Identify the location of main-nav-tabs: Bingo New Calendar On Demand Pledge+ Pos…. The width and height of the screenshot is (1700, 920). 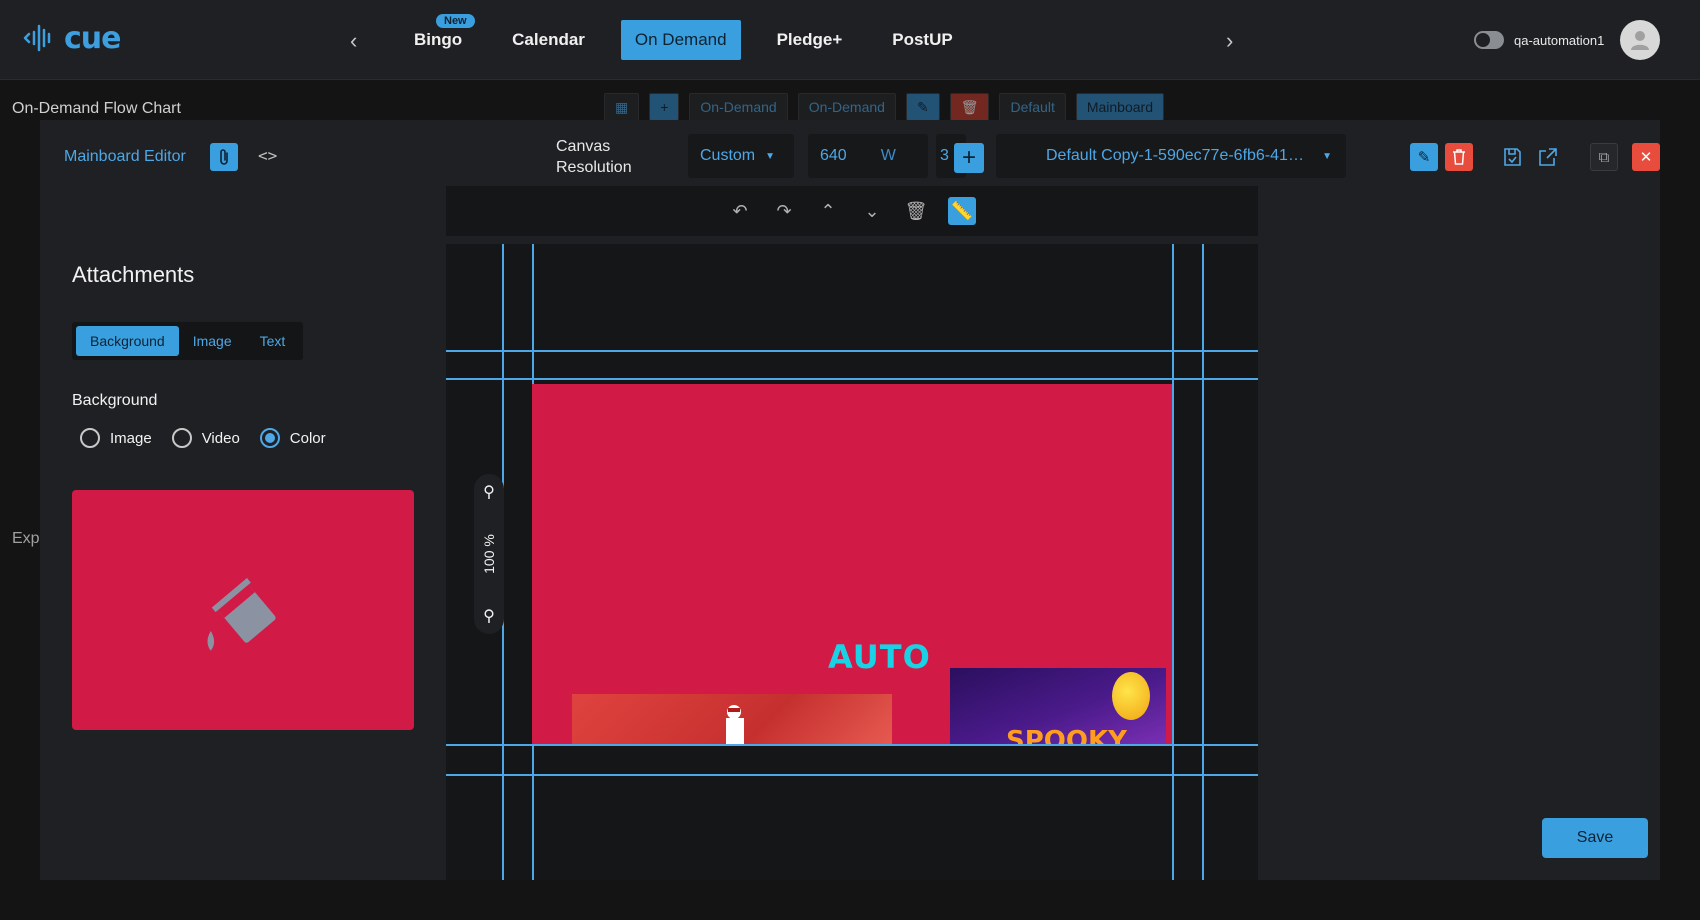
(694, 37).